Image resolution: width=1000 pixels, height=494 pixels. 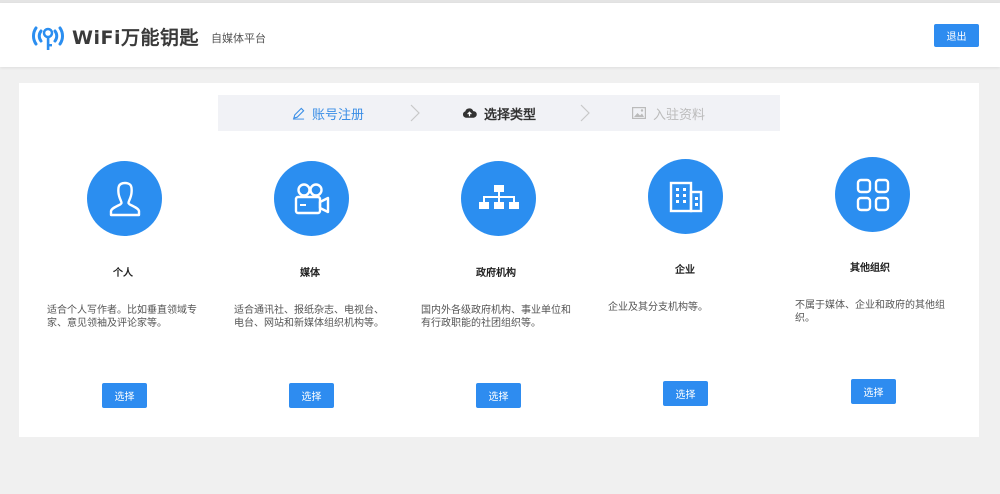 I want to click on type-title-other: 其他组织, so click(x=870, y=268).